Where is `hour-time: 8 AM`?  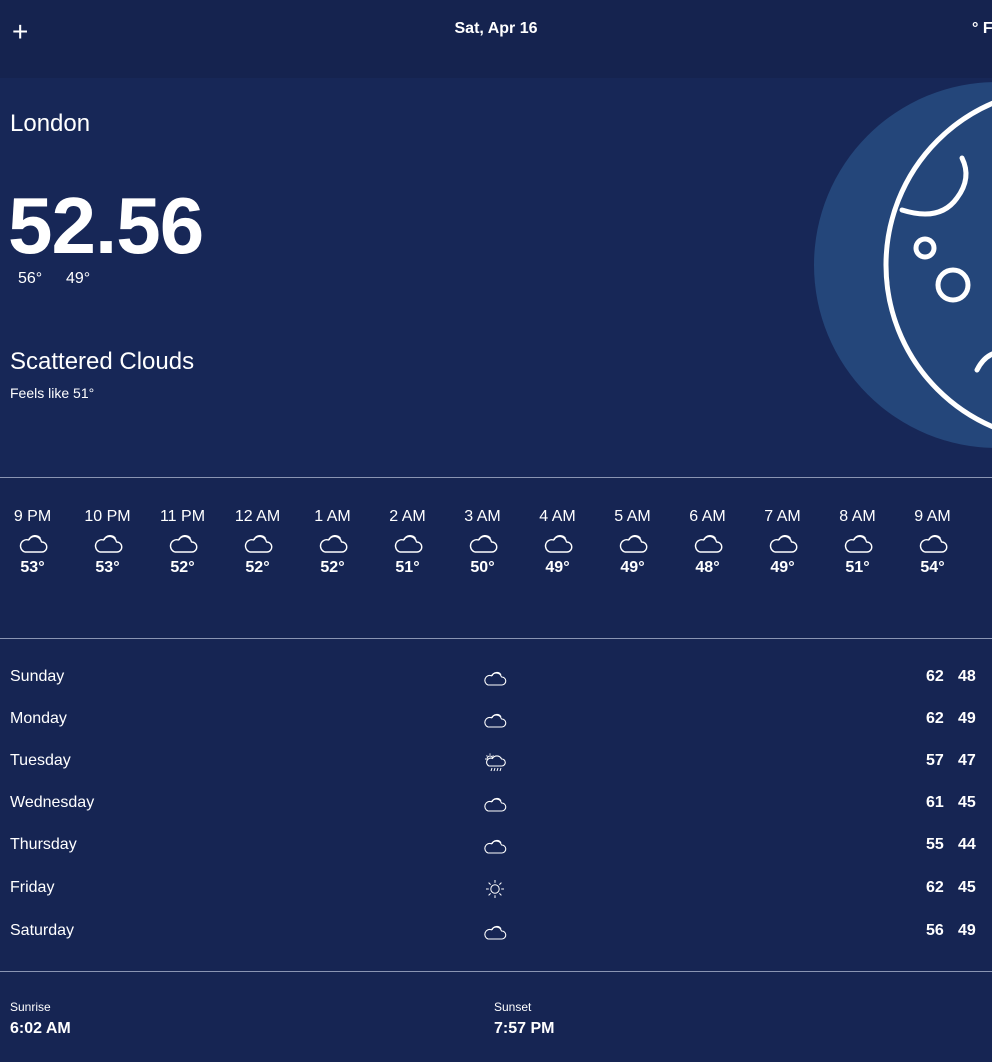
hour-time: 8 AM is located at coordinates (857, 516).